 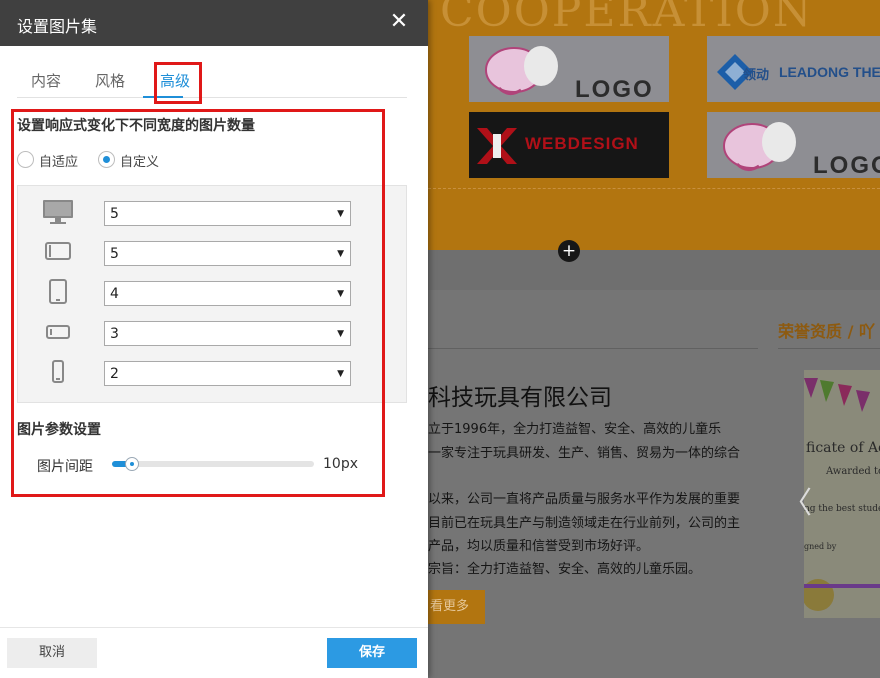 I want to click on cancel-button: 取消, so click(x=52, y=653).